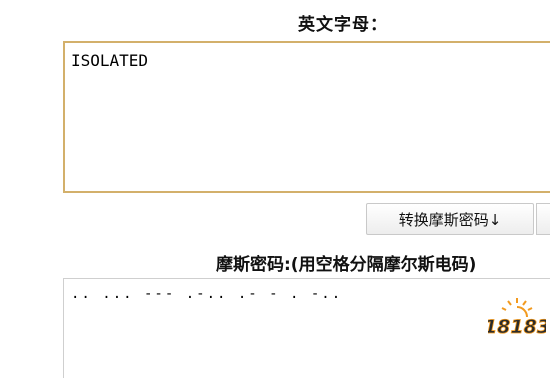 Image resolution: width=550 pixels, height=378 pixels. Describe the element at coordinates (343, 25) in the screenshot. I see `english-letters-label: 英文字母：` at that location.